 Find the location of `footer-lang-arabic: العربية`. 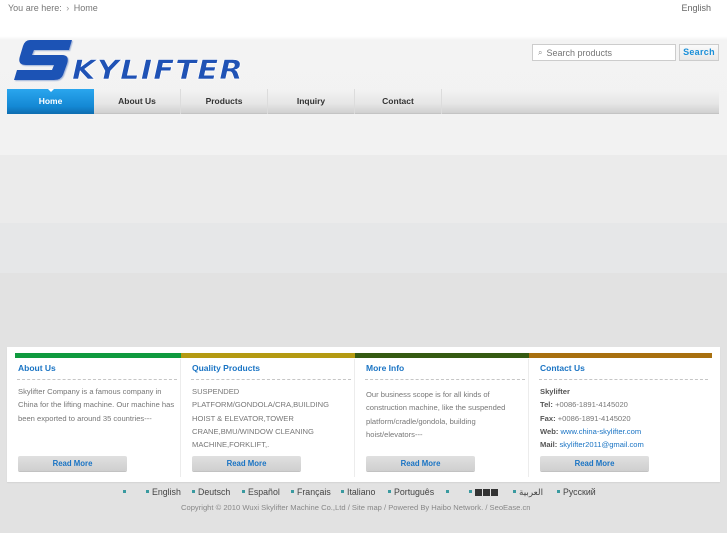

footer-lang-arabic: العربية is located at coordinates (528, 492).